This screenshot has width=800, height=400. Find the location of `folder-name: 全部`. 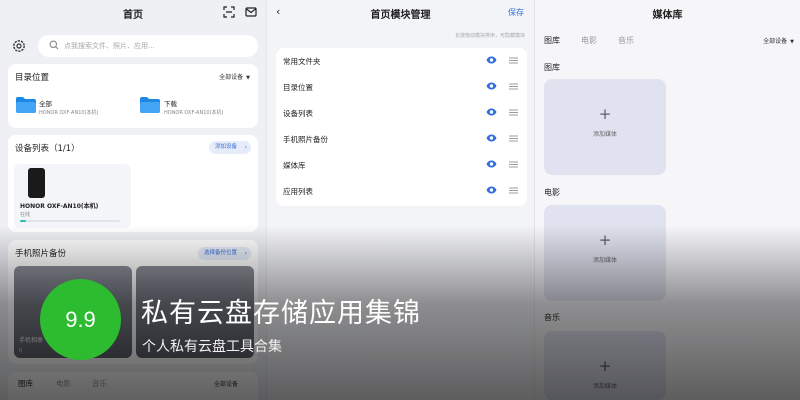

folder-name: 全部 is located at coordinates (45, 103).